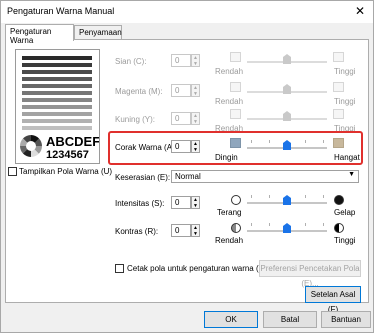 This screenshot has width=374, height=333. Describe the element at coordinates (187, 12) in the screenshot. I see `title-bar: Pengaturan Warna Manual ✕` at that location.